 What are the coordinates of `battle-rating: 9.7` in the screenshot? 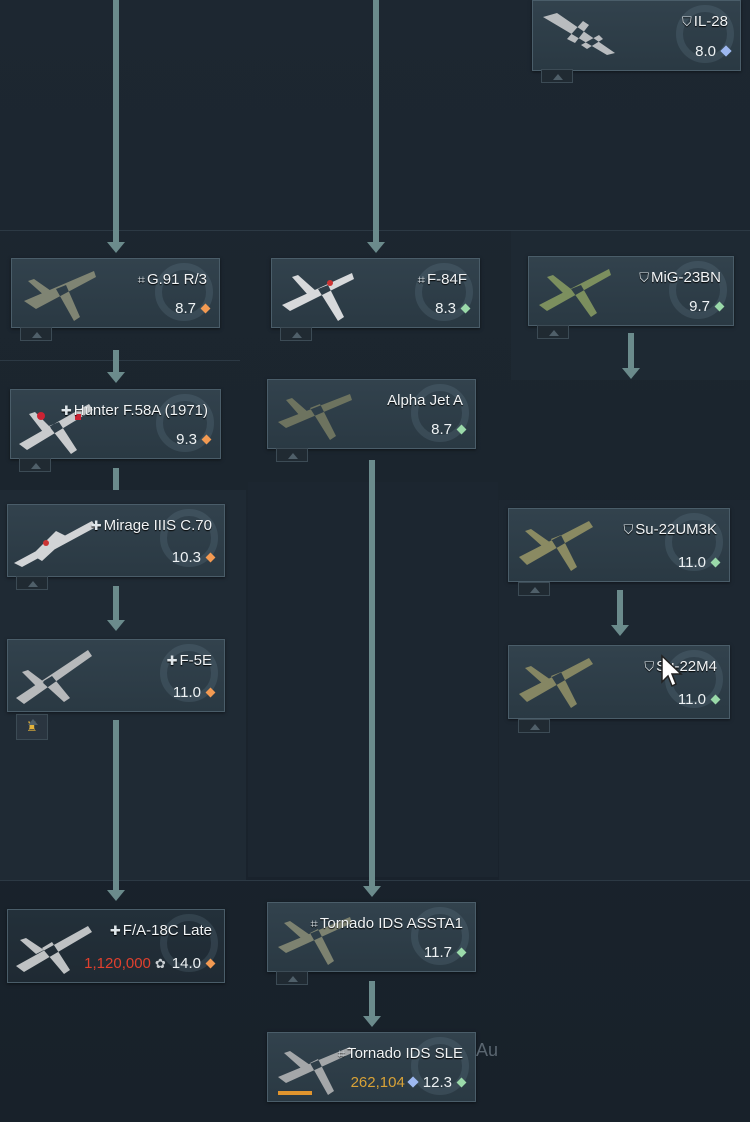 It's located at (699, 306).